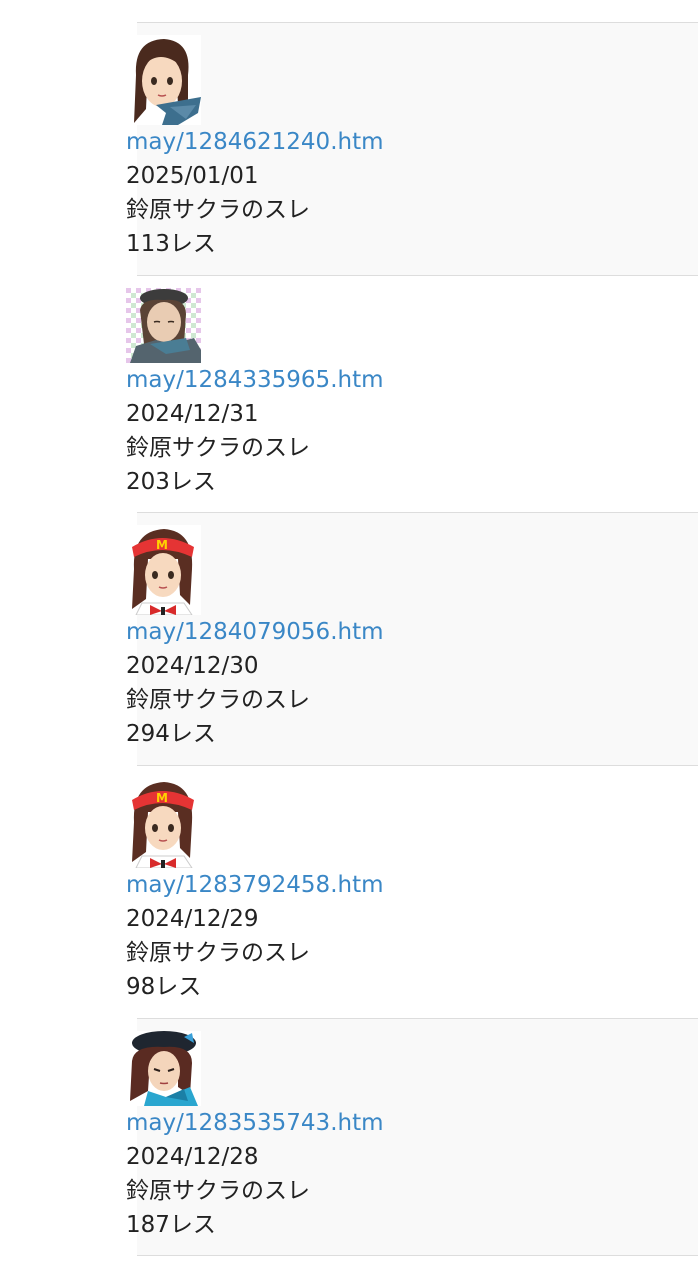 This screenshot has width=698, height=1267. Describe the element at coordinates (406, 885) in the screenshot. I see `thread-link: may/1283792458.htm` at that location.